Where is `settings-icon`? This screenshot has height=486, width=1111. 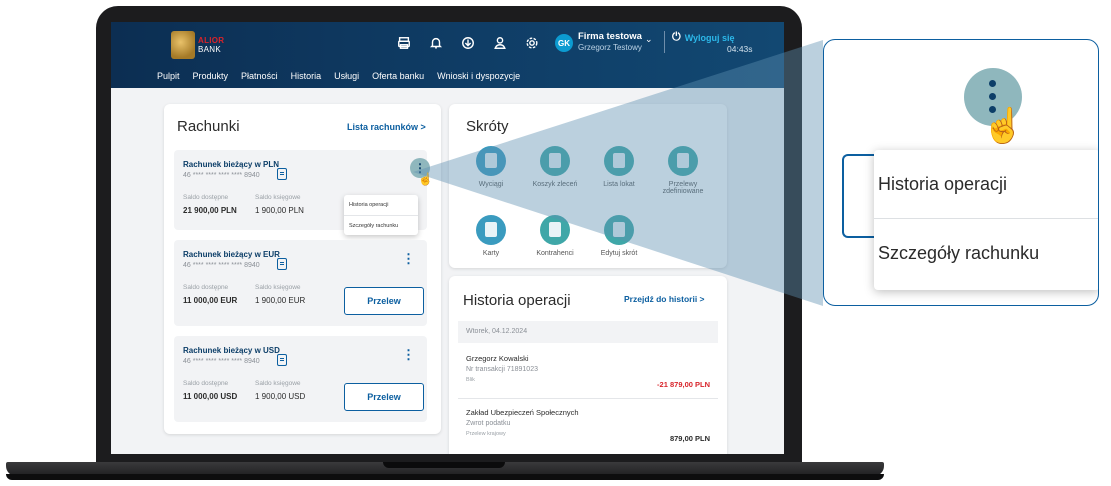 settings-icon is located at coordinates (532, 43).